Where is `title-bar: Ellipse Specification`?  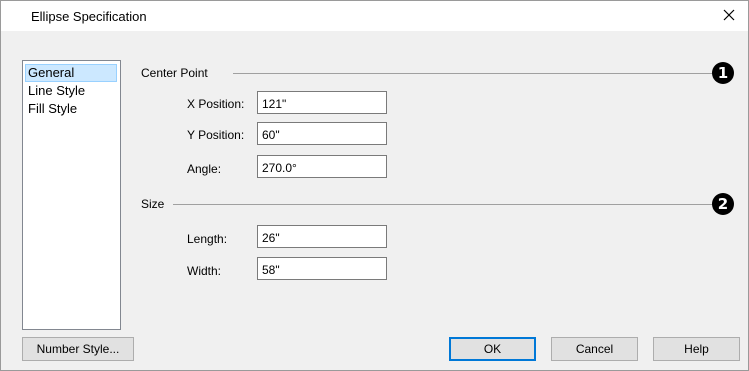
title-bar: Ellipse Specification is located at coordinates (374, 16).